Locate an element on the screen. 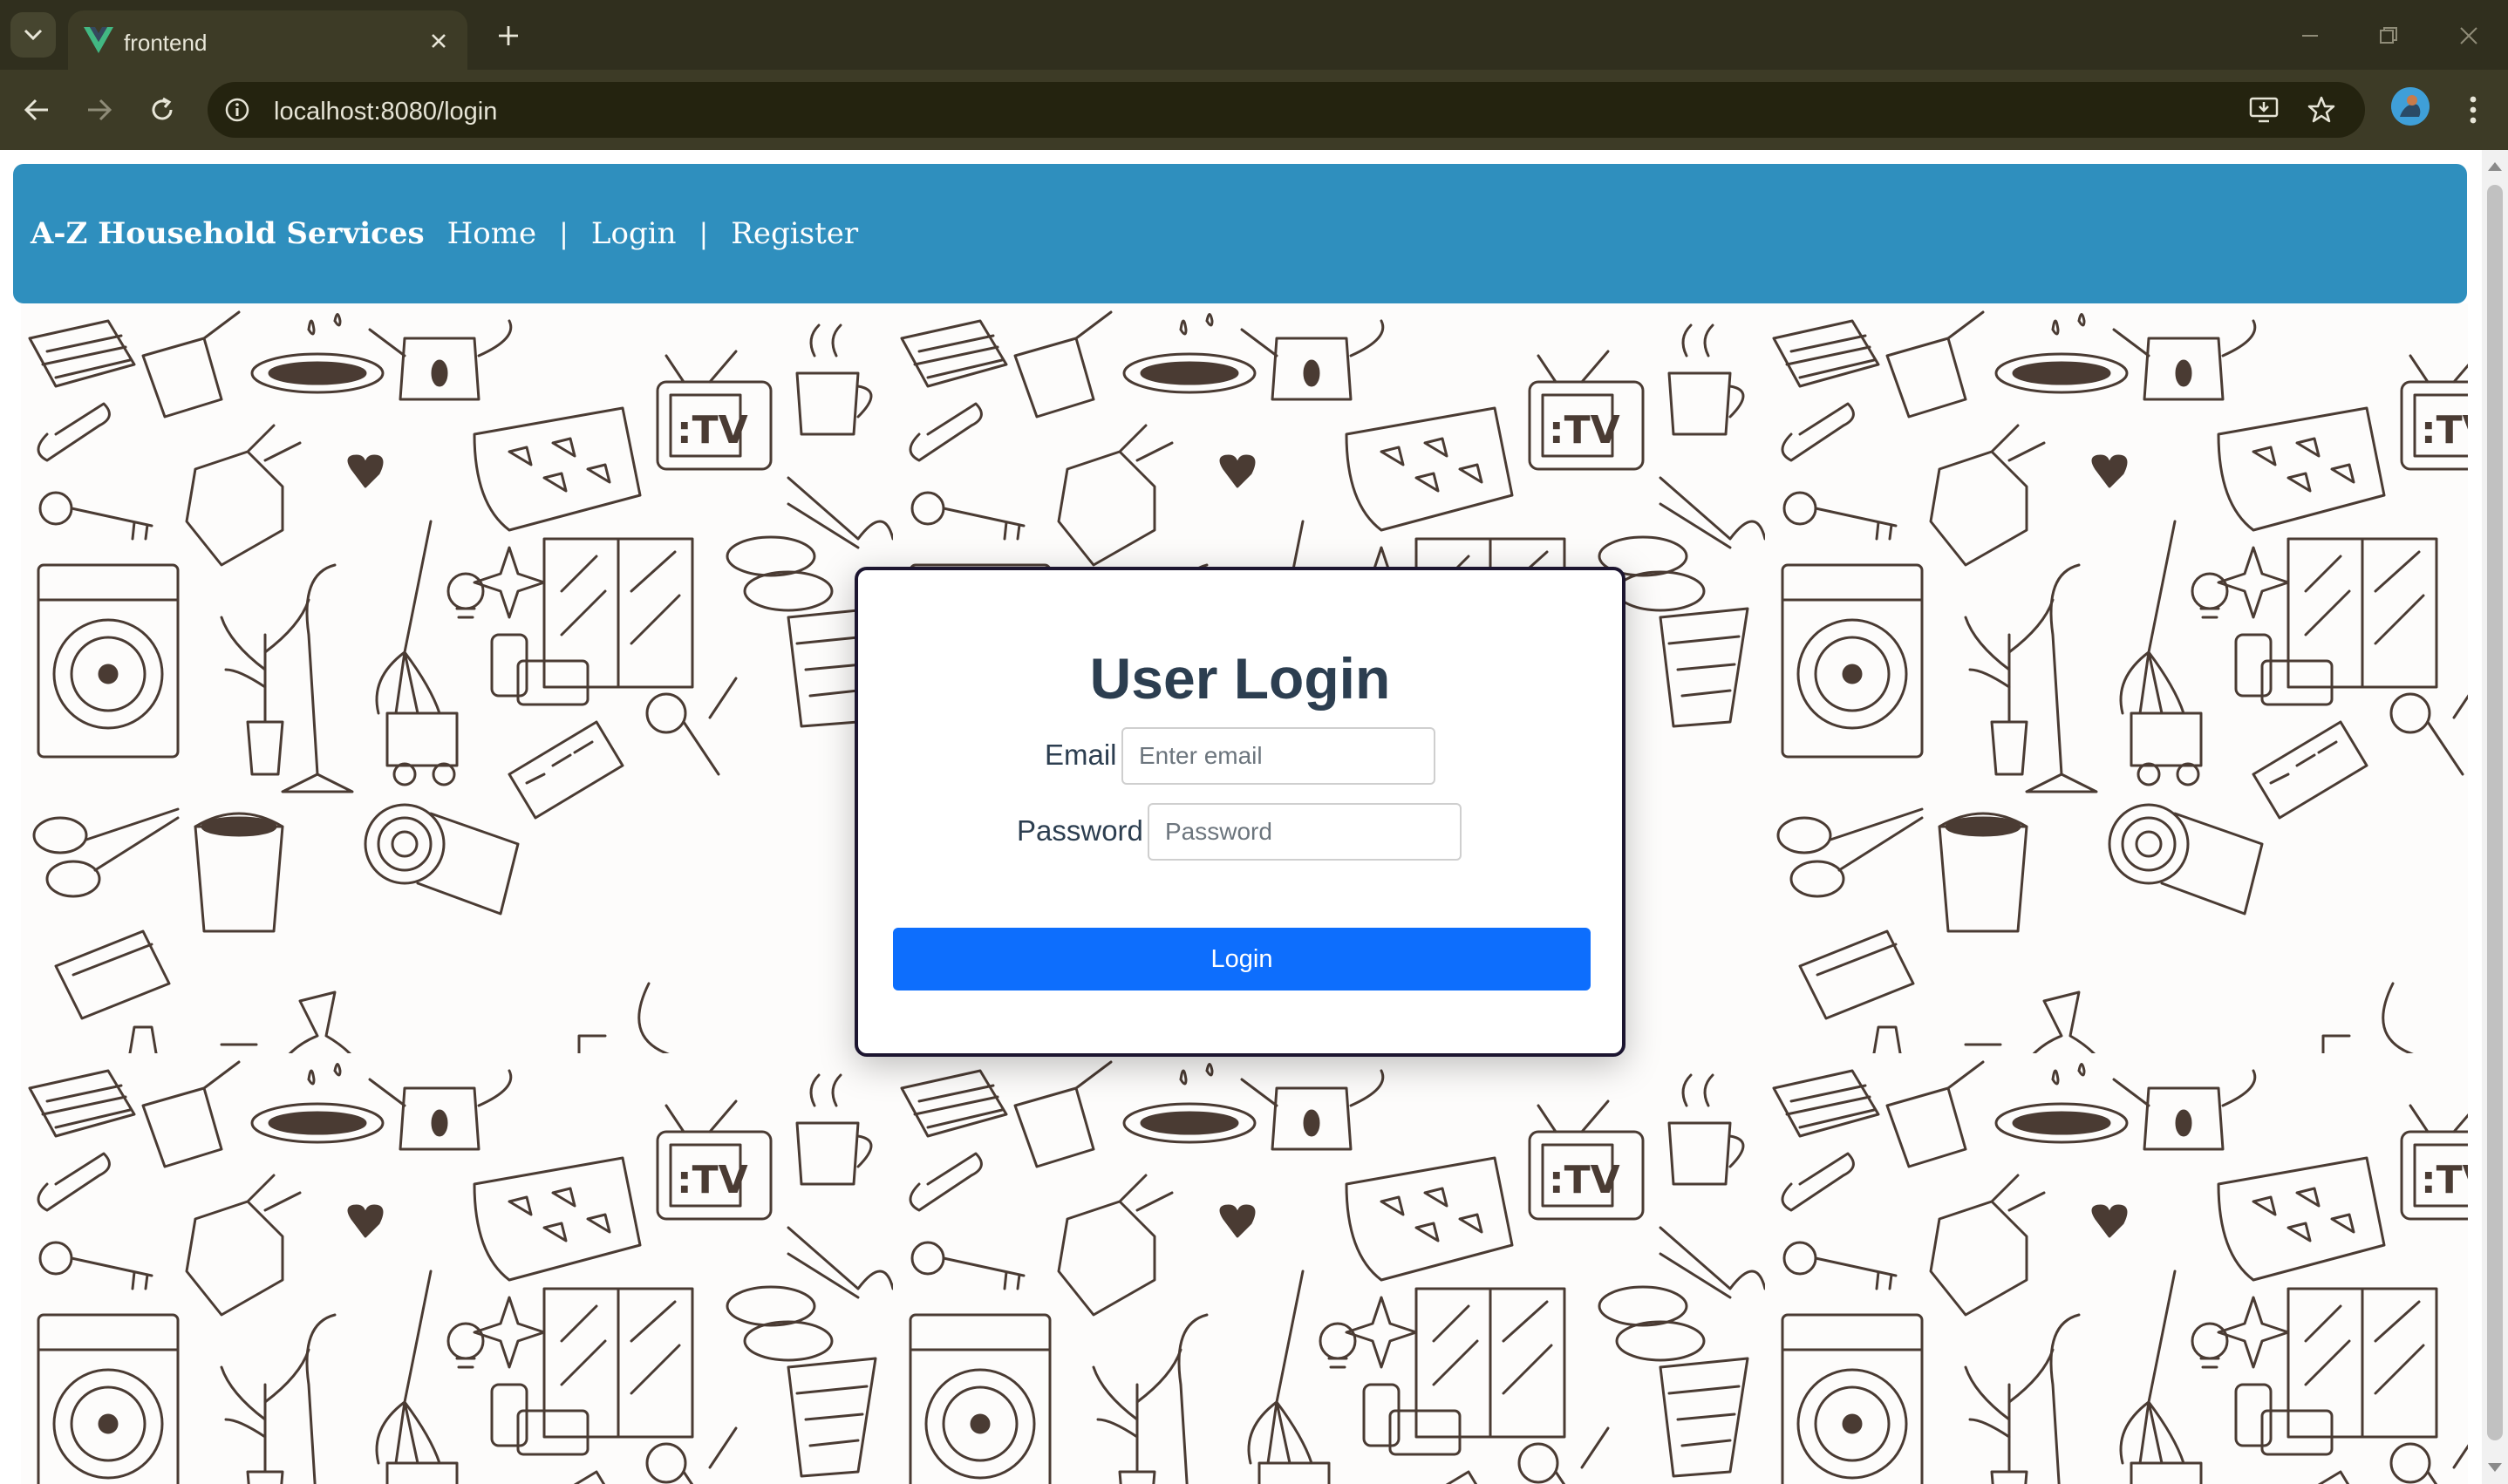 Image resolution: width=2508 pixels, height=1484 pixels. scroll-up-icon is located at coordinates (2495, 166).